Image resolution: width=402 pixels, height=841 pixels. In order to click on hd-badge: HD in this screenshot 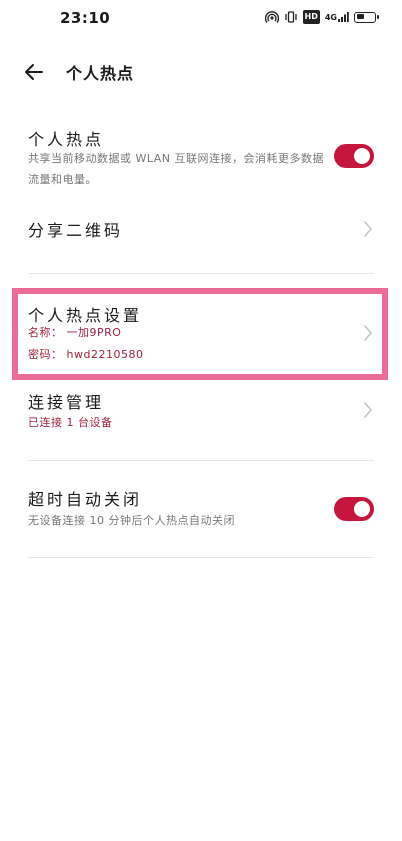, I will do `click(311, 17)`.